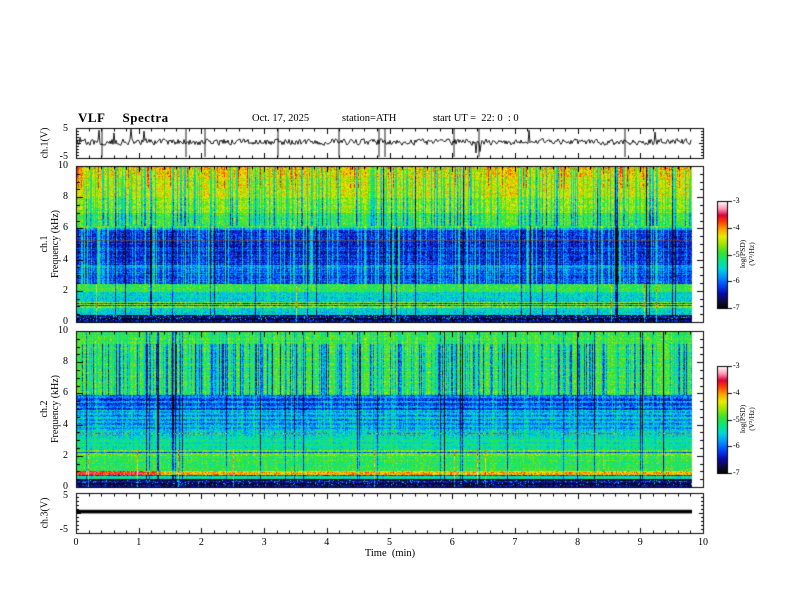 This screenshot has height=612, width=792. What do you see at coordinates (736, 227) in the screenshot?
I see `colorbar1-tick-label: -4` at bounding box center [736, 227].